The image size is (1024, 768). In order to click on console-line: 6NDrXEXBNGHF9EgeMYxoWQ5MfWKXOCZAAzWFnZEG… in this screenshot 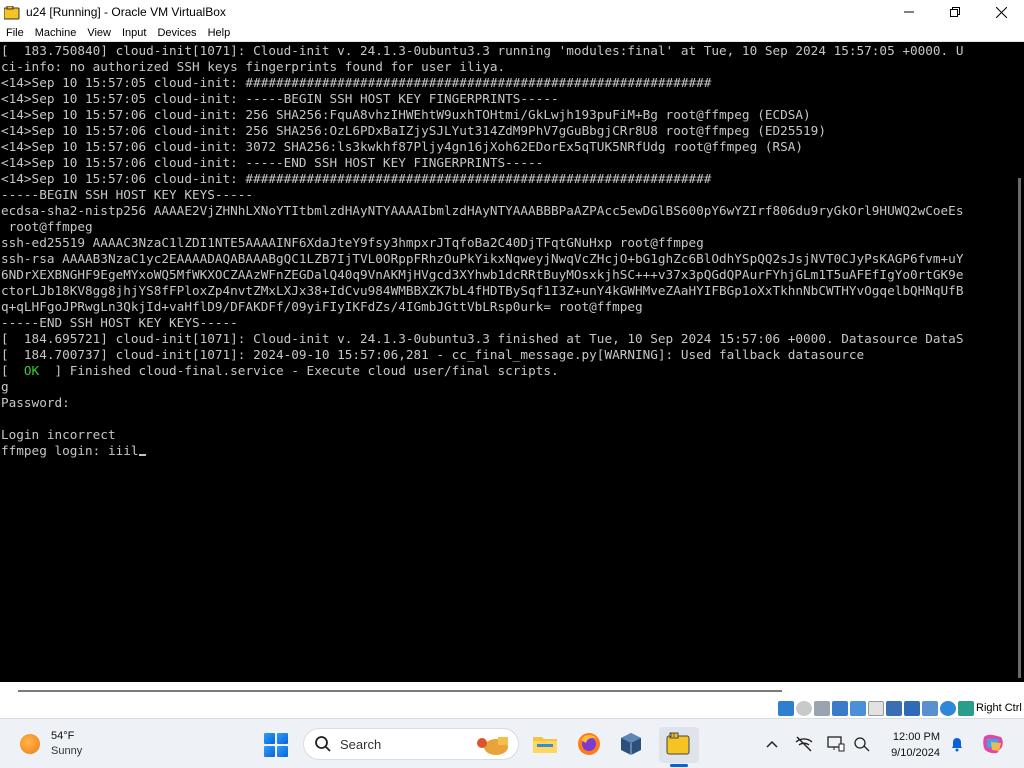, I will do `click(482, 274)`.